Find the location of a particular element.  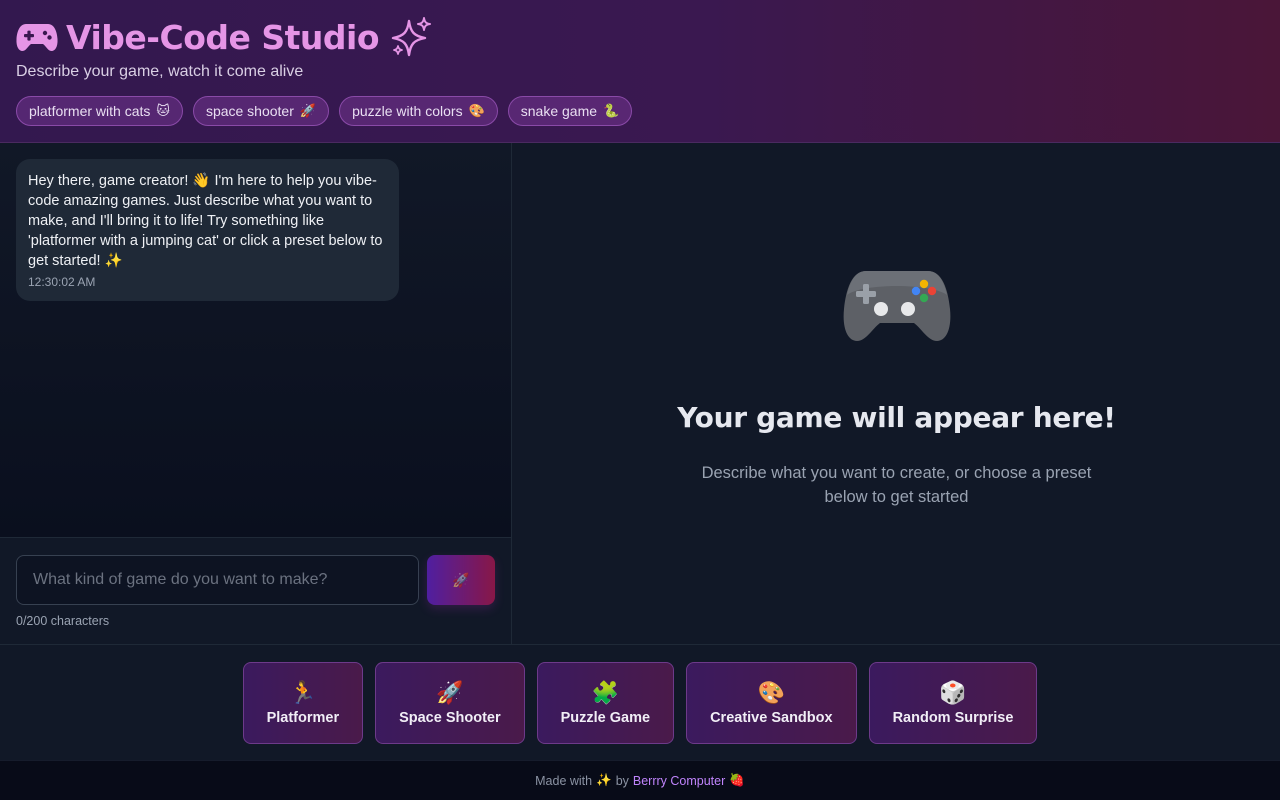

chip-space-shooter: space shooter 🚀 is located at coordinates (261, 111).